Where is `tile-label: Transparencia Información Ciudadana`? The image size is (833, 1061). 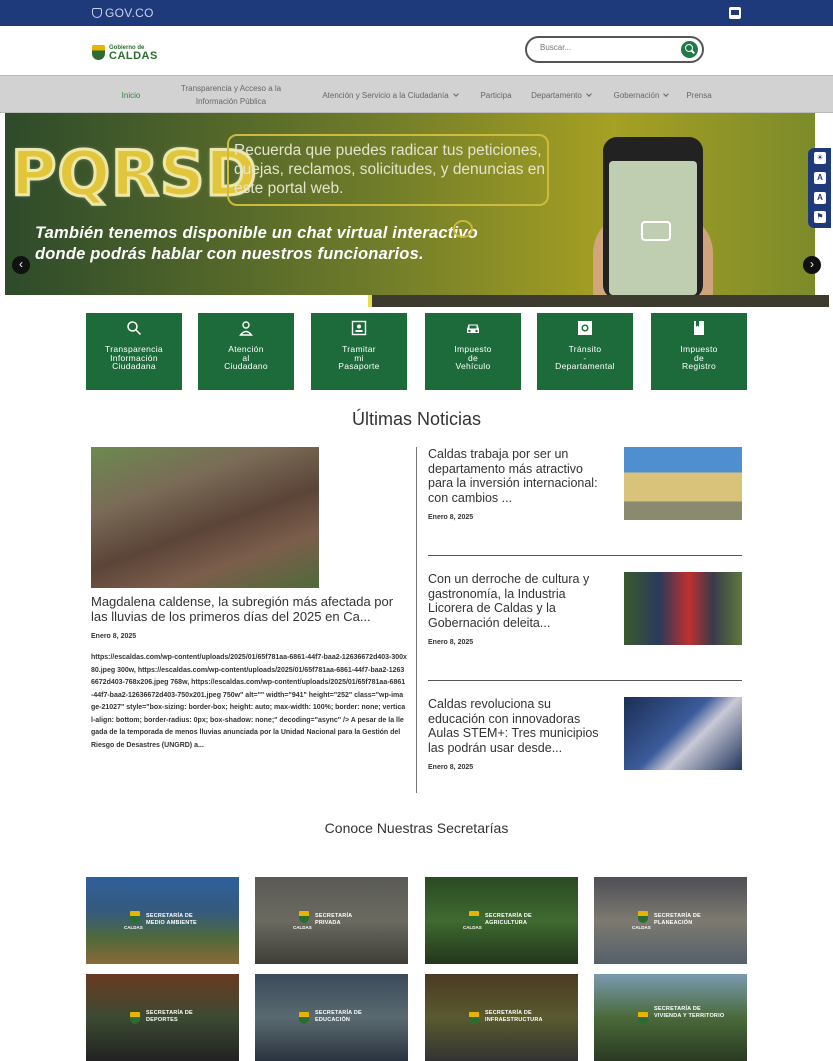 tile-label: Transparencia Información Ciudadana is located at coordinates (134, 357).